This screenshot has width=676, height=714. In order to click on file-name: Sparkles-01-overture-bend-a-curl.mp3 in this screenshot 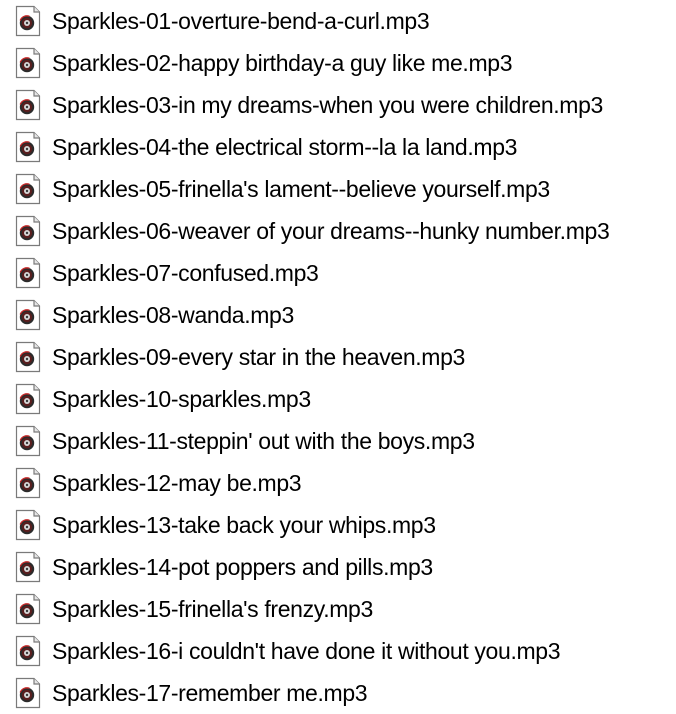, I will do `click(241, 21)`.